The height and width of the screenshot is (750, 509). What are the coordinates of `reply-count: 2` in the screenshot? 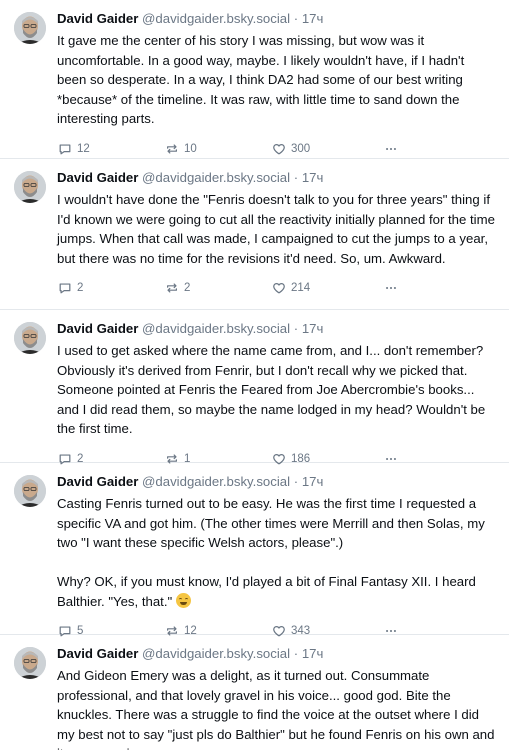 It's located at (80, 288).